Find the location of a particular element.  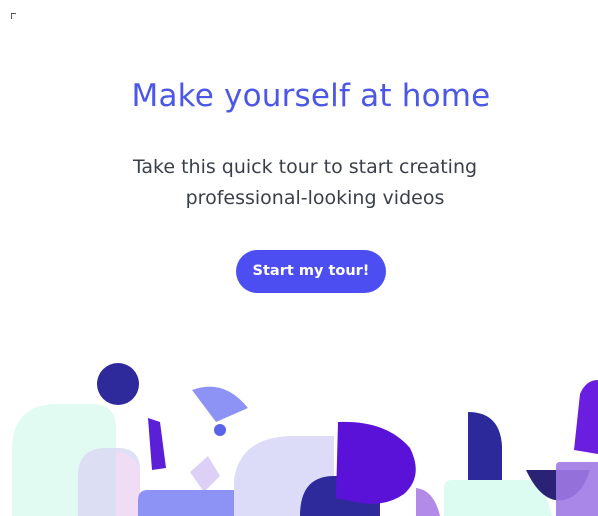

welcome-subtitle-line-1: Take this quick tour to start creating is located at coordinates (305, 167).